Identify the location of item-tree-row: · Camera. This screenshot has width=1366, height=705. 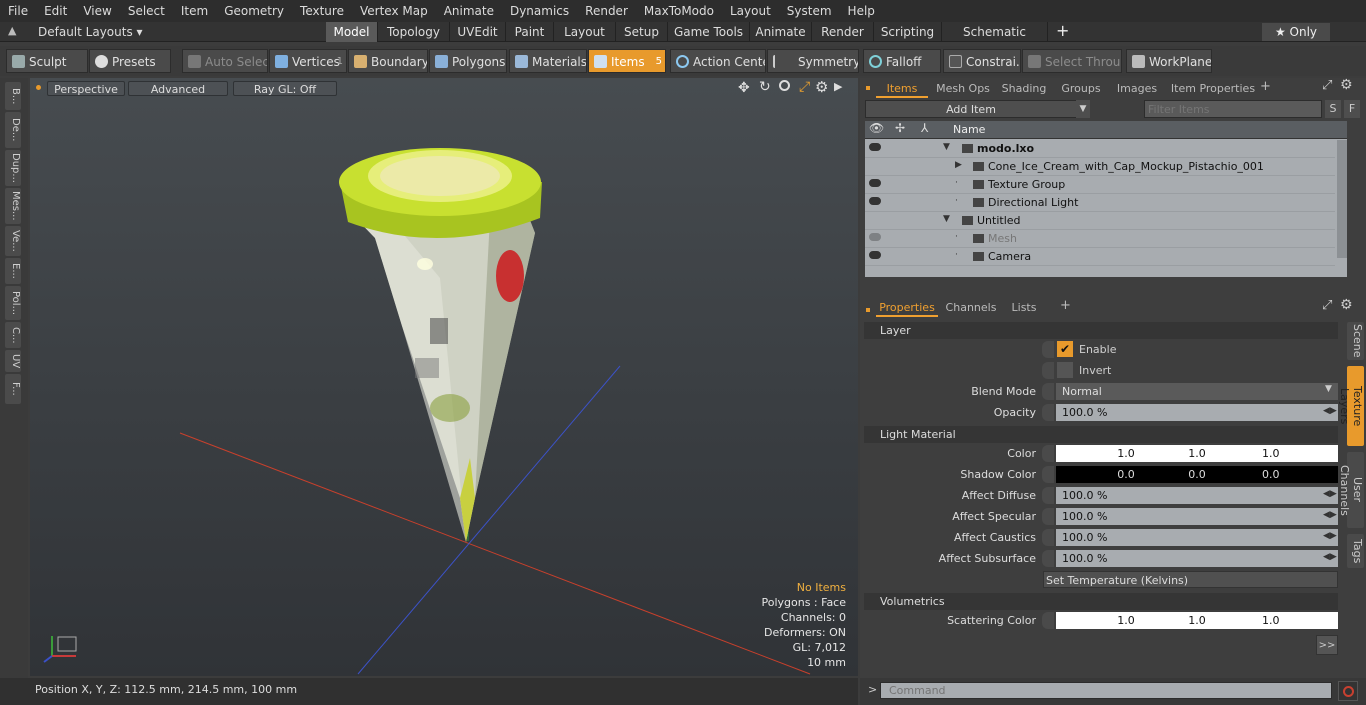
(1100, 257).